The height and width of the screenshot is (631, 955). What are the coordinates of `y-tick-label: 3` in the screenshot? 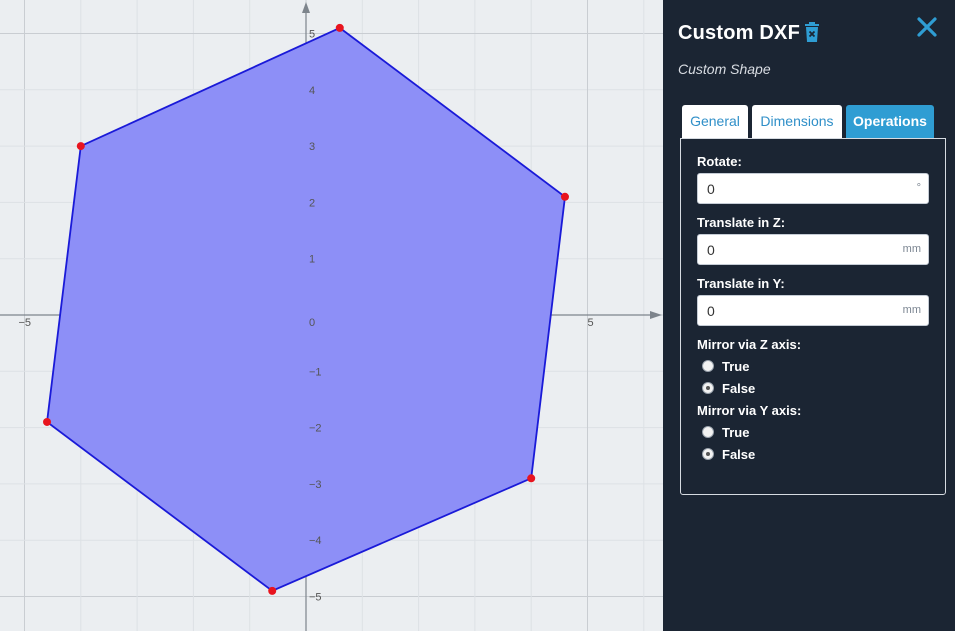 It's located at (312, 147).